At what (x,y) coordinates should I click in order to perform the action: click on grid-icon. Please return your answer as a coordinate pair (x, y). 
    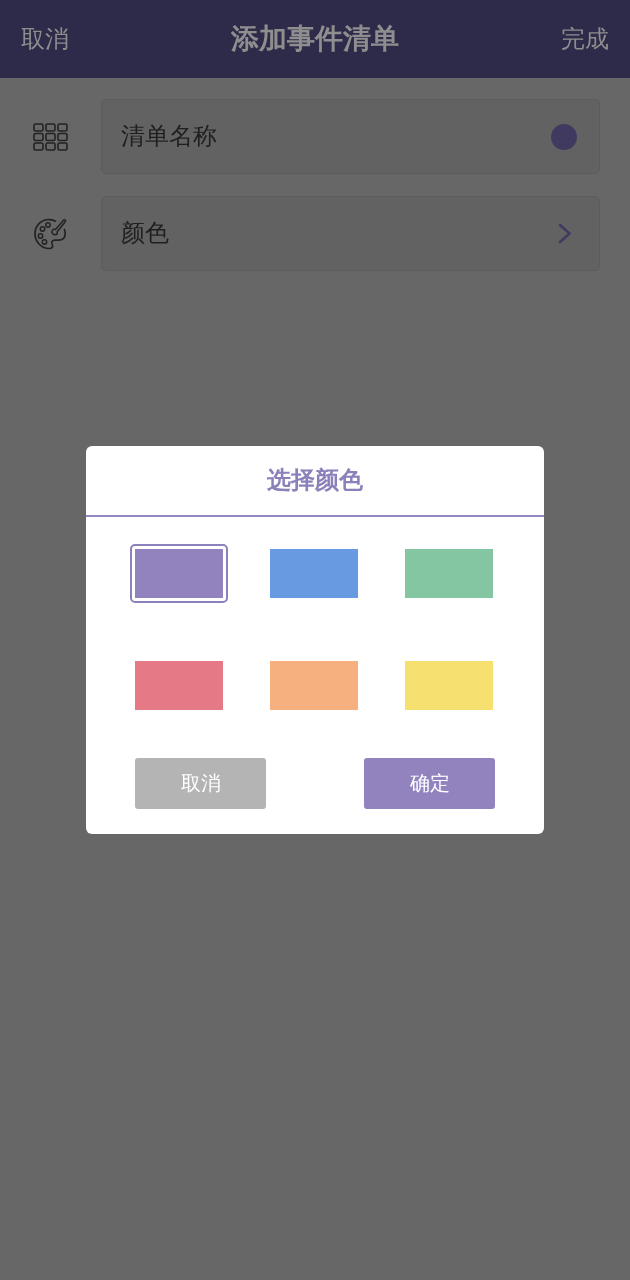
    Looking at the image, I should click on (50, 136).